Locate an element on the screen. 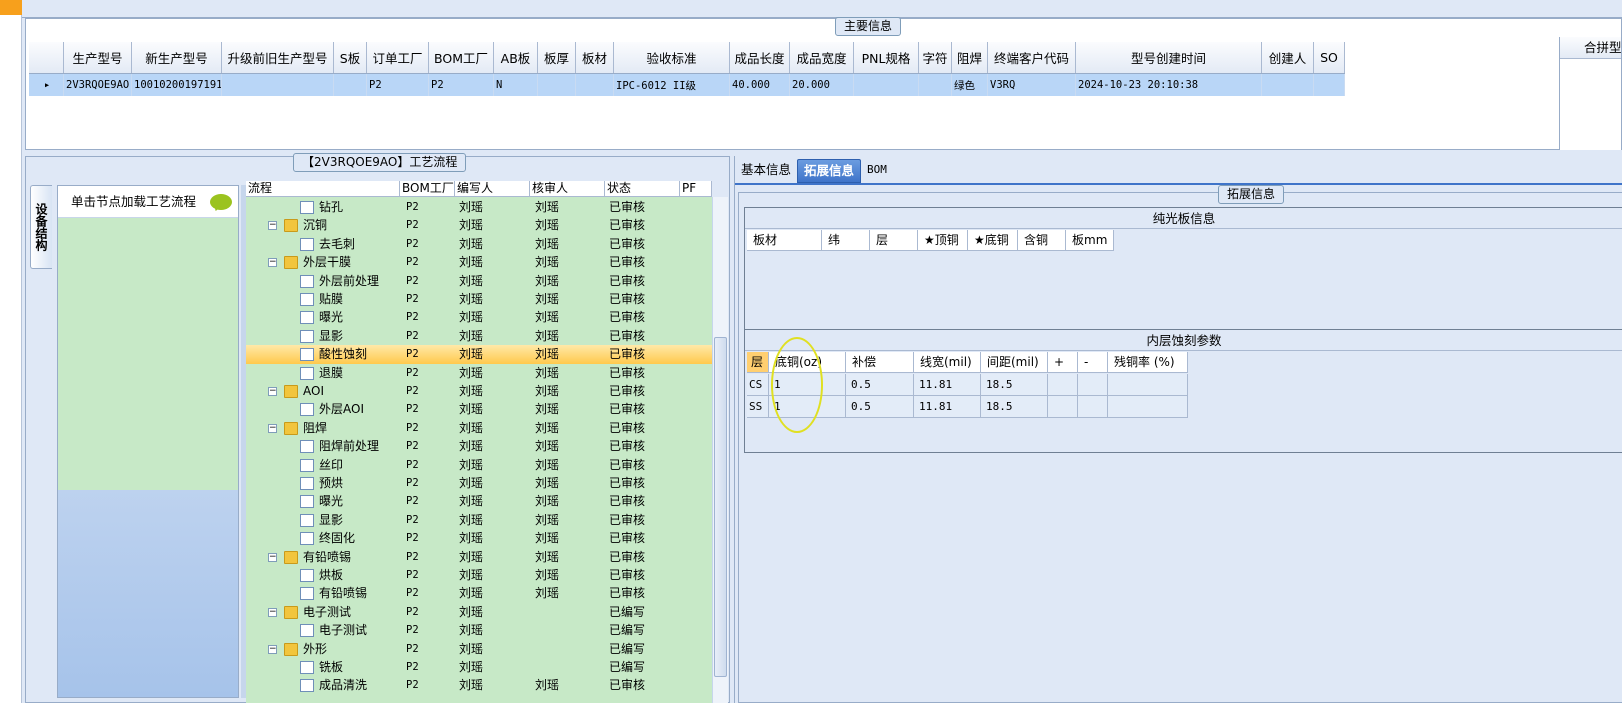  column-header: 升级前旧生产型号 is located at coordinates (278, 57).